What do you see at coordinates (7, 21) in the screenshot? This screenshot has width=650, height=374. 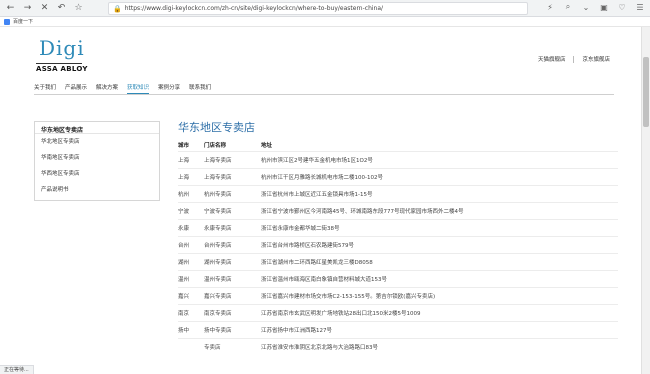 I see `baidu-icon` at bounding box center [7, 21].